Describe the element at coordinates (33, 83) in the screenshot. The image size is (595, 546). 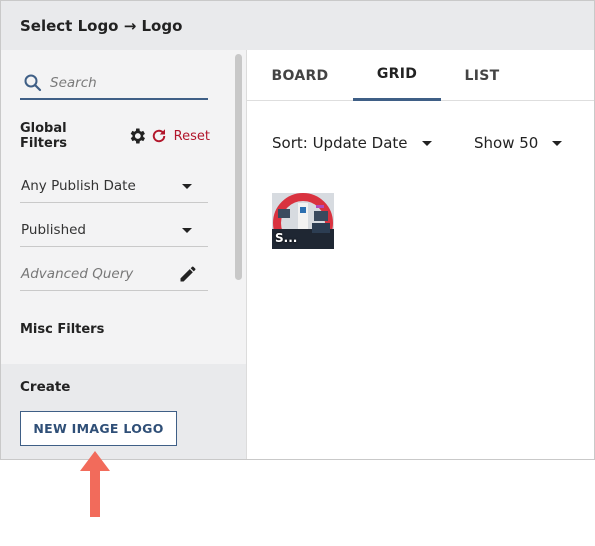
I see `search-icon` at that location.